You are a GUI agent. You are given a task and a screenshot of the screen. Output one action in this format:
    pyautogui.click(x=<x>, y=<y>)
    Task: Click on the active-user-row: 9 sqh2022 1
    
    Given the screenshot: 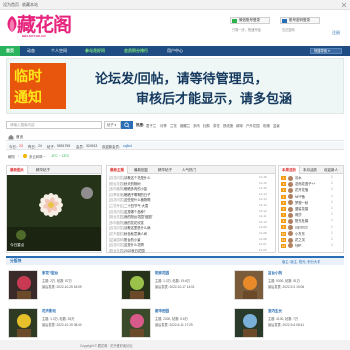 What is the action you would take?
    pyautogui.click(x=307, y=227)
    